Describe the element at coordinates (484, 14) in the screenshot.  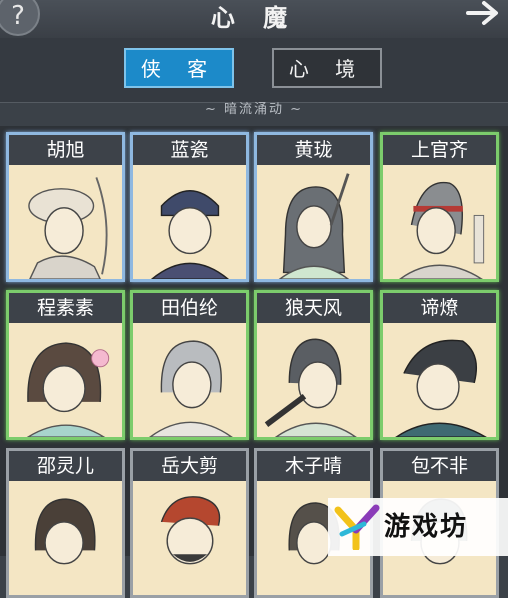
I see `arrow-right-icon` at that location.